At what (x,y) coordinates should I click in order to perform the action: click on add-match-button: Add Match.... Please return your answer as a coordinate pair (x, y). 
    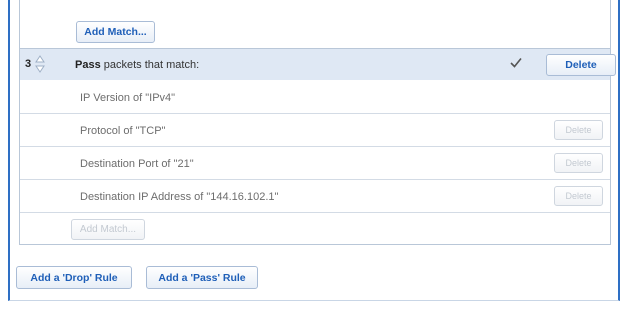
    Looking at the image, I should click on (115, 32).